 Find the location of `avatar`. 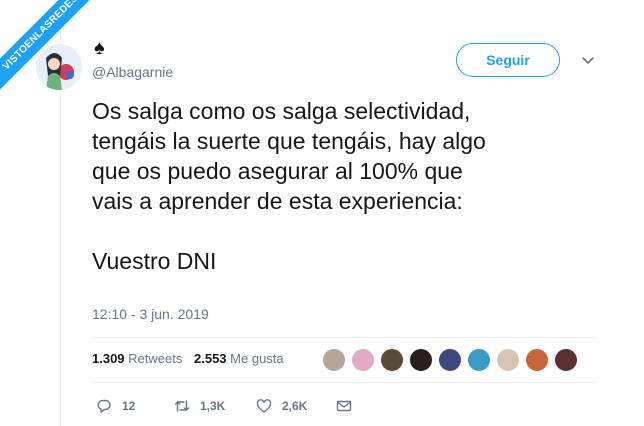

avatar is located at coordinates (59, 67).